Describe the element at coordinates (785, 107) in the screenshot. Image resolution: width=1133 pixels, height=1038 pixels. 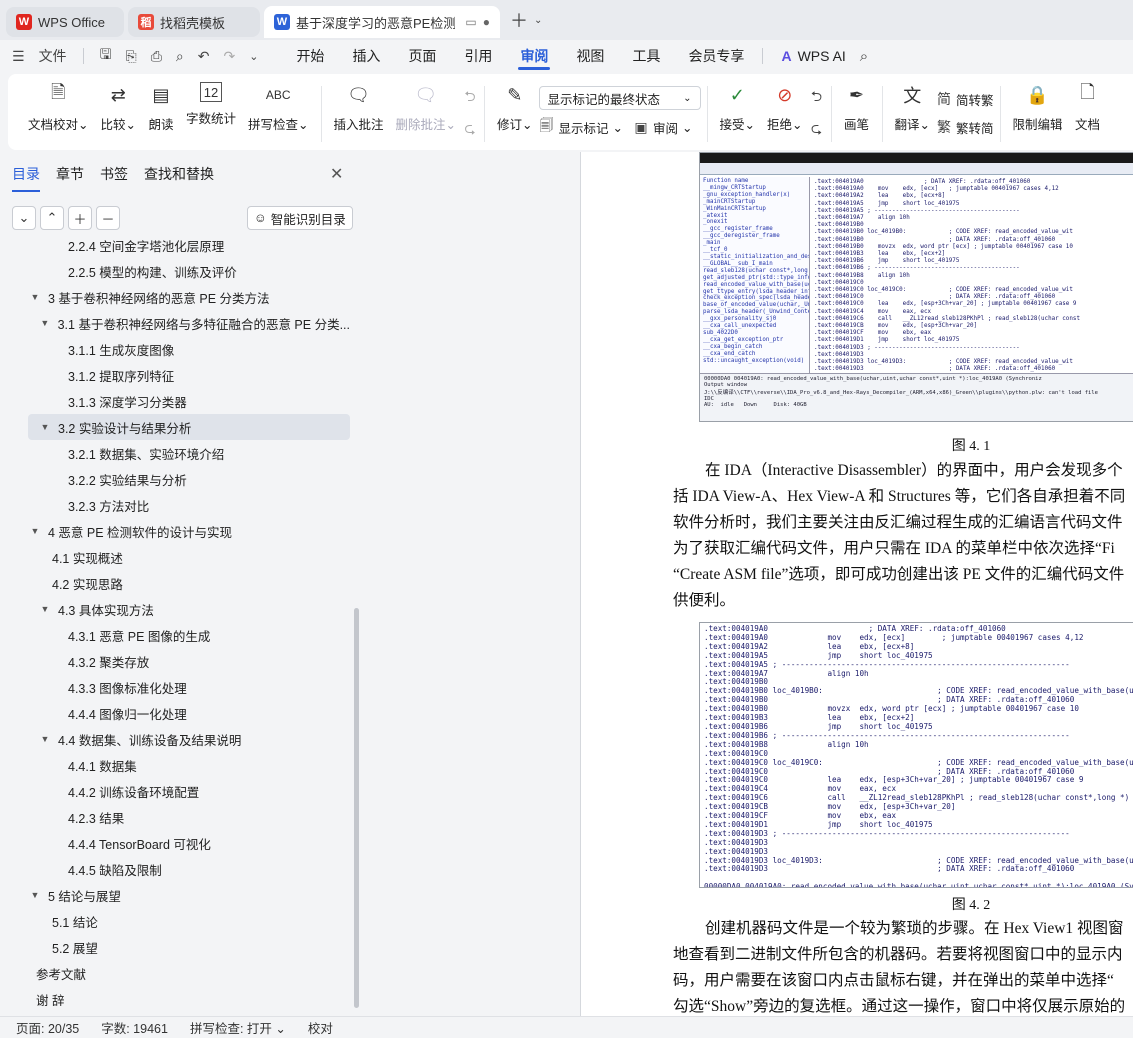
I see `reject-button: ⊘ 拒绝⌄` at that location.